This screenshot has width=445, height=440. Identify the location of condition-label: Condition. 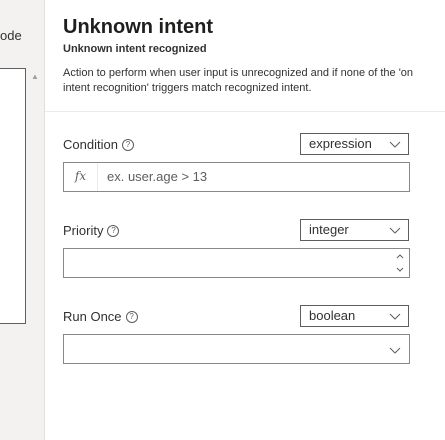
(90, 144).